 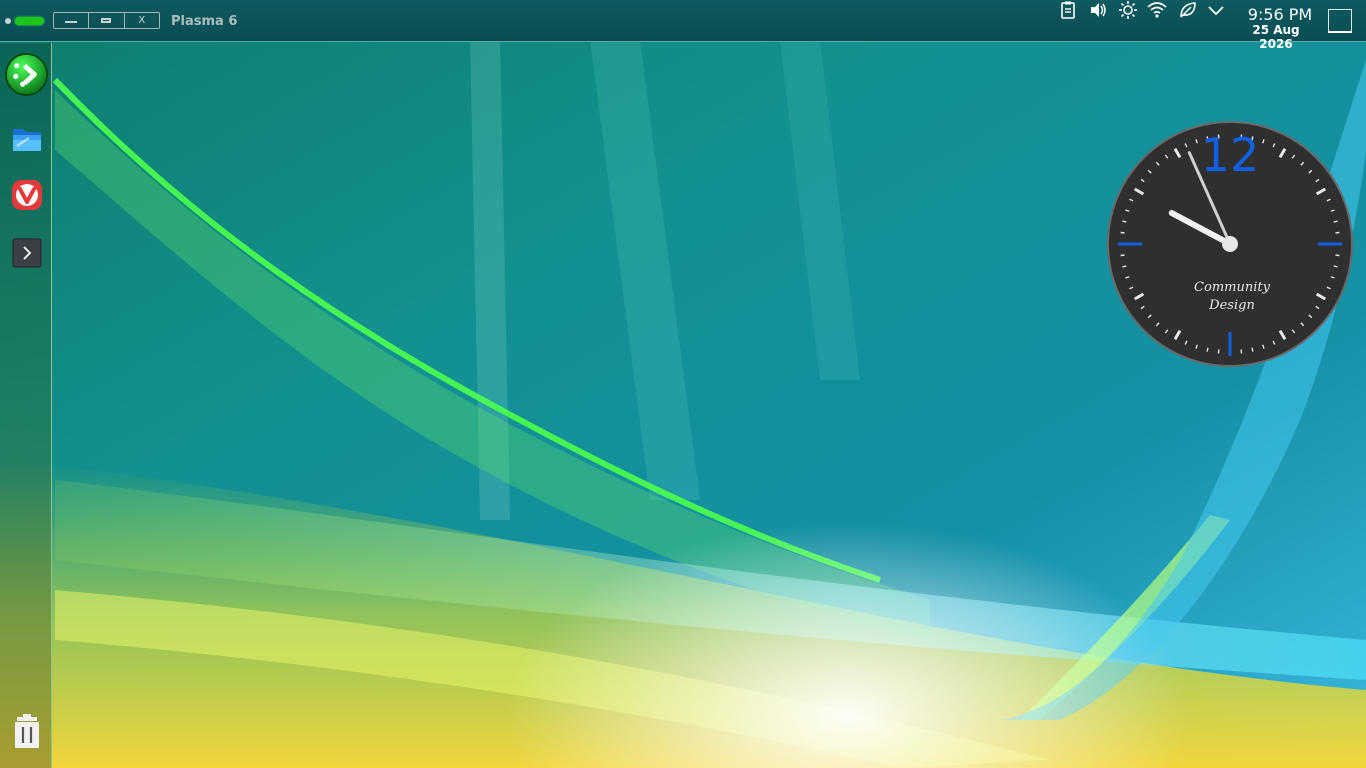 What do you see at coordinates (1068, 10) in the screenshot?
I see `clipboard-icon` at bounding box center [1068, 10].